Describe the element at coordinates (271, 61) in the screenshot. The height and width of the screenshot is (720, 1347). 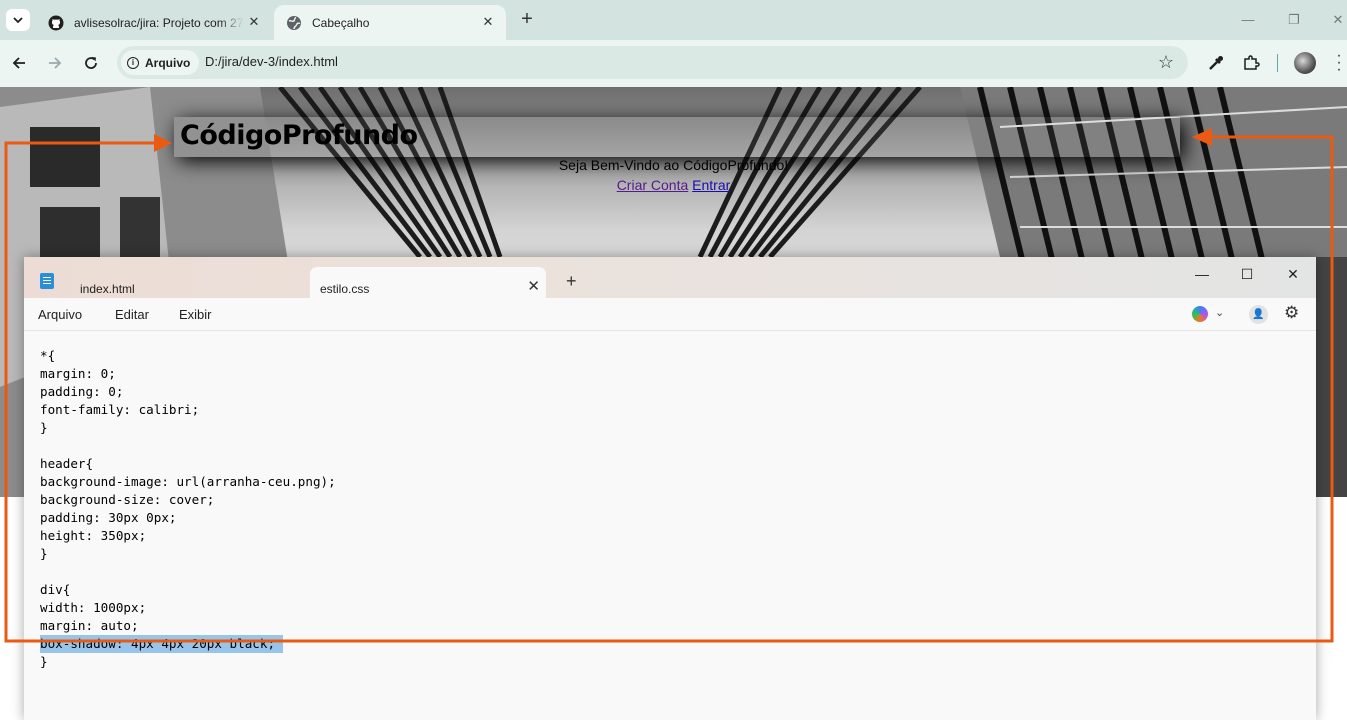
I see `url-text: D:/jira/dev-3/index.html` at that location.